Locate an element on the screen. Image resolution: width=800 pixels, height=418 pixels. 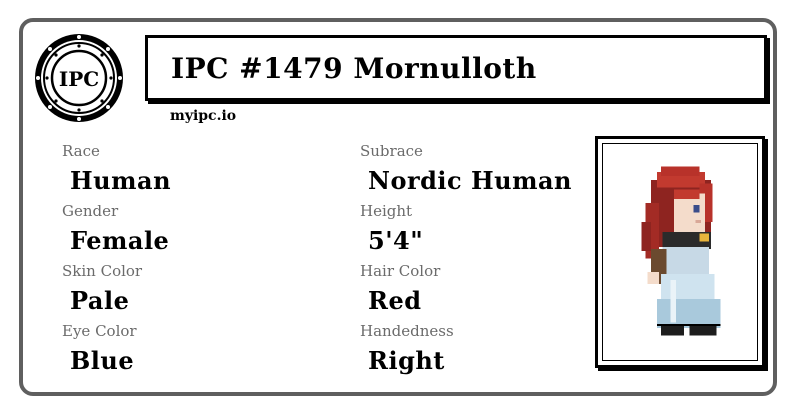
skin-color-value: Pale is located at coordinates (100, 300).